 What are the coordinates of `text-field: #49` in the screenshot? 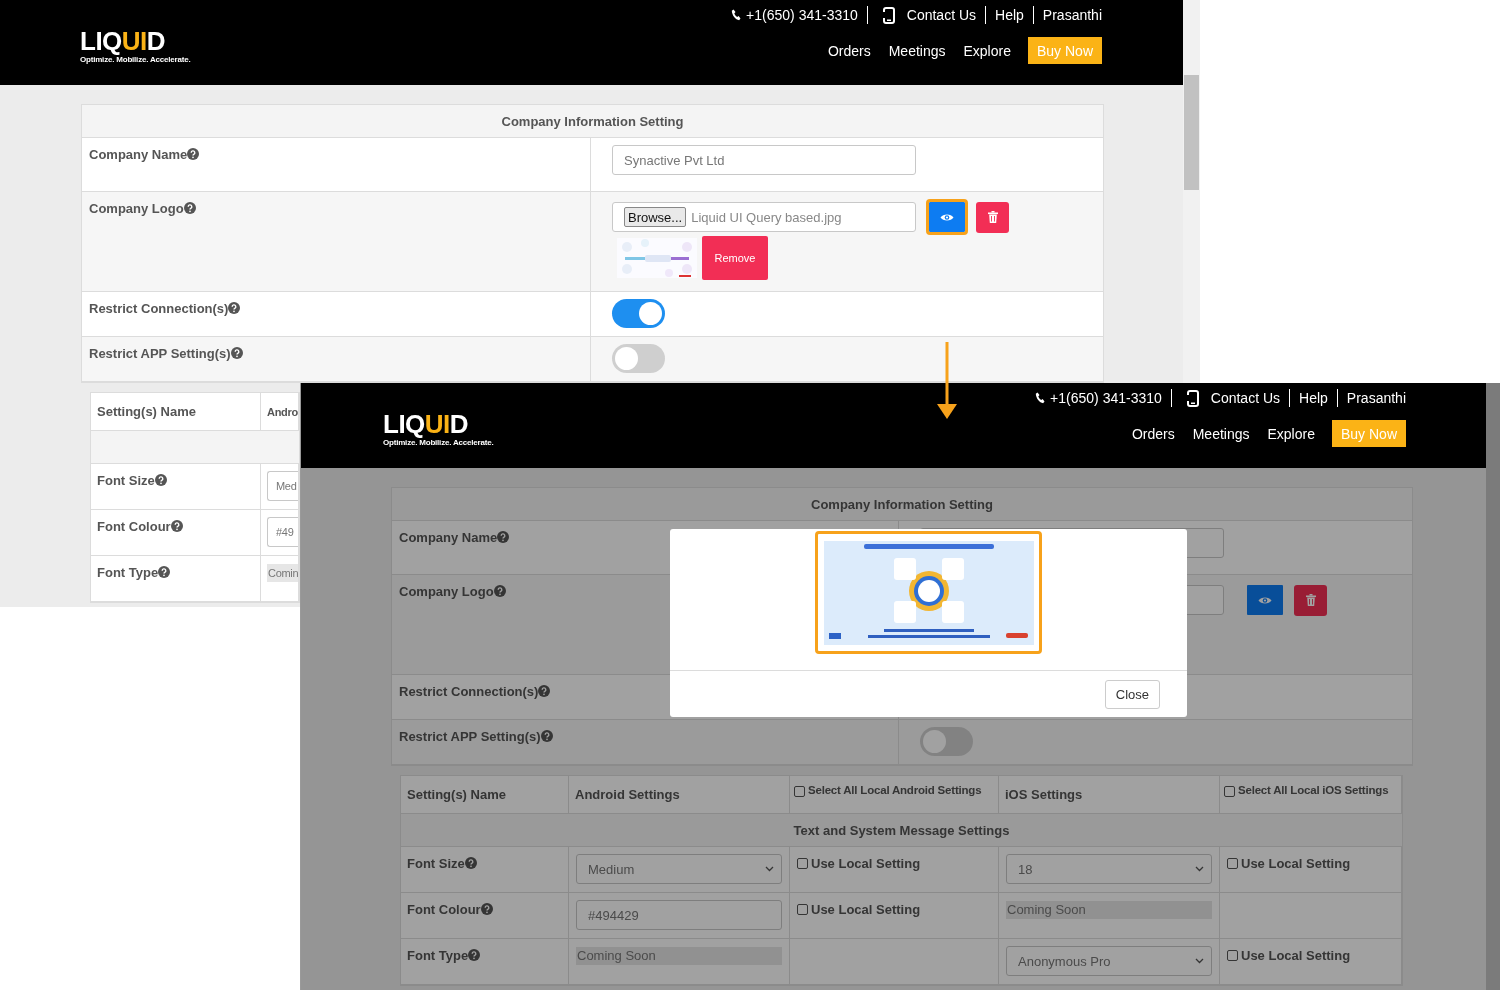 It's located at (282, 532).